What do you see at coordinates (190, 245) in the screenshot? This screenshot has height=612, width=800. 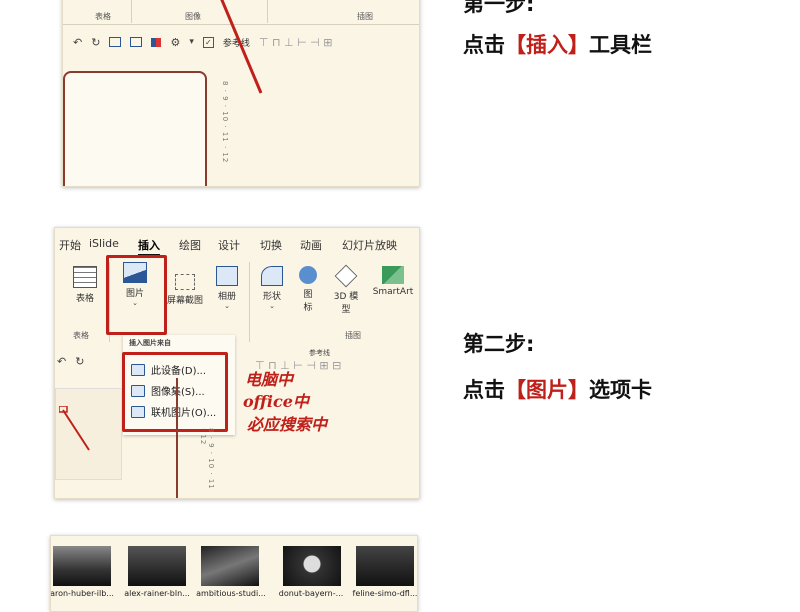 I see `tab-draw: 绘图` at bounding box center [190, 245].